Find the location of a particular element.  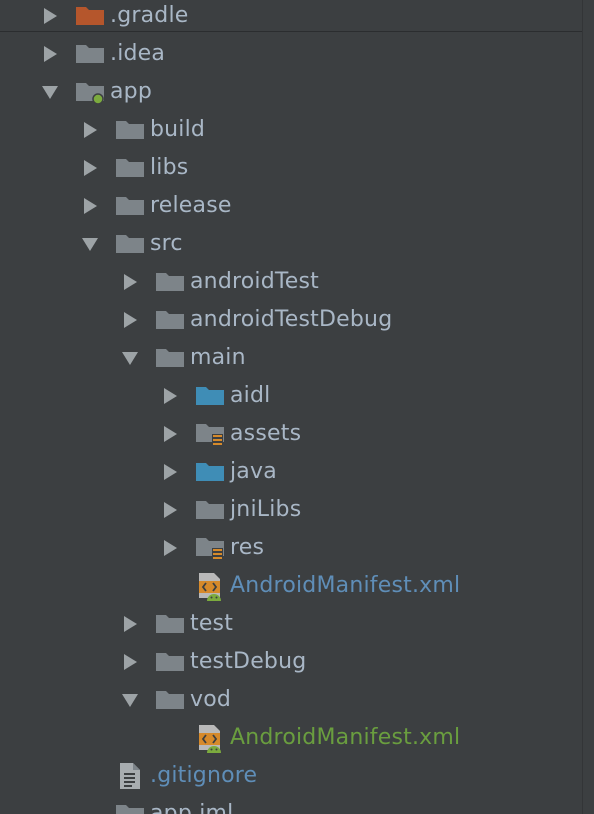

tree-item-res: res is located at coordinates (207, 548).